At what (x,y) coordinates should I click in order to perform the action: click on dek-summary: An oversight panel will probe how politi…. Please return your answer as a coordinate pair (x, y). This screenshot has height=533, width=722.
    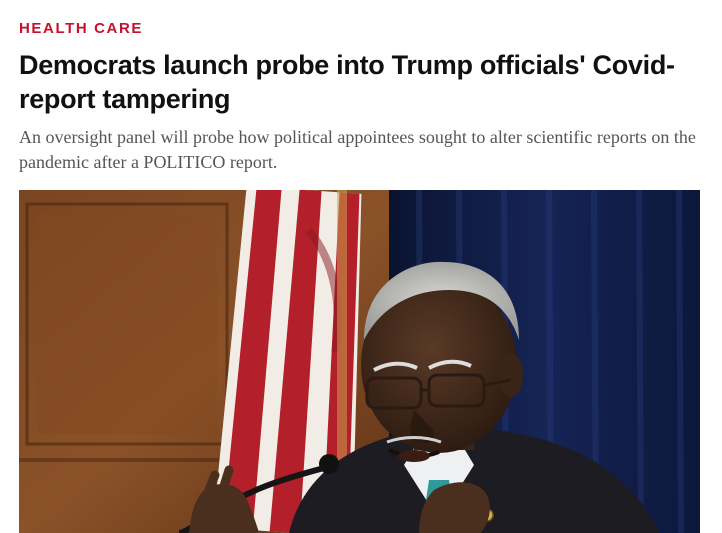
    Looking at the image, I should click on (357, 149).